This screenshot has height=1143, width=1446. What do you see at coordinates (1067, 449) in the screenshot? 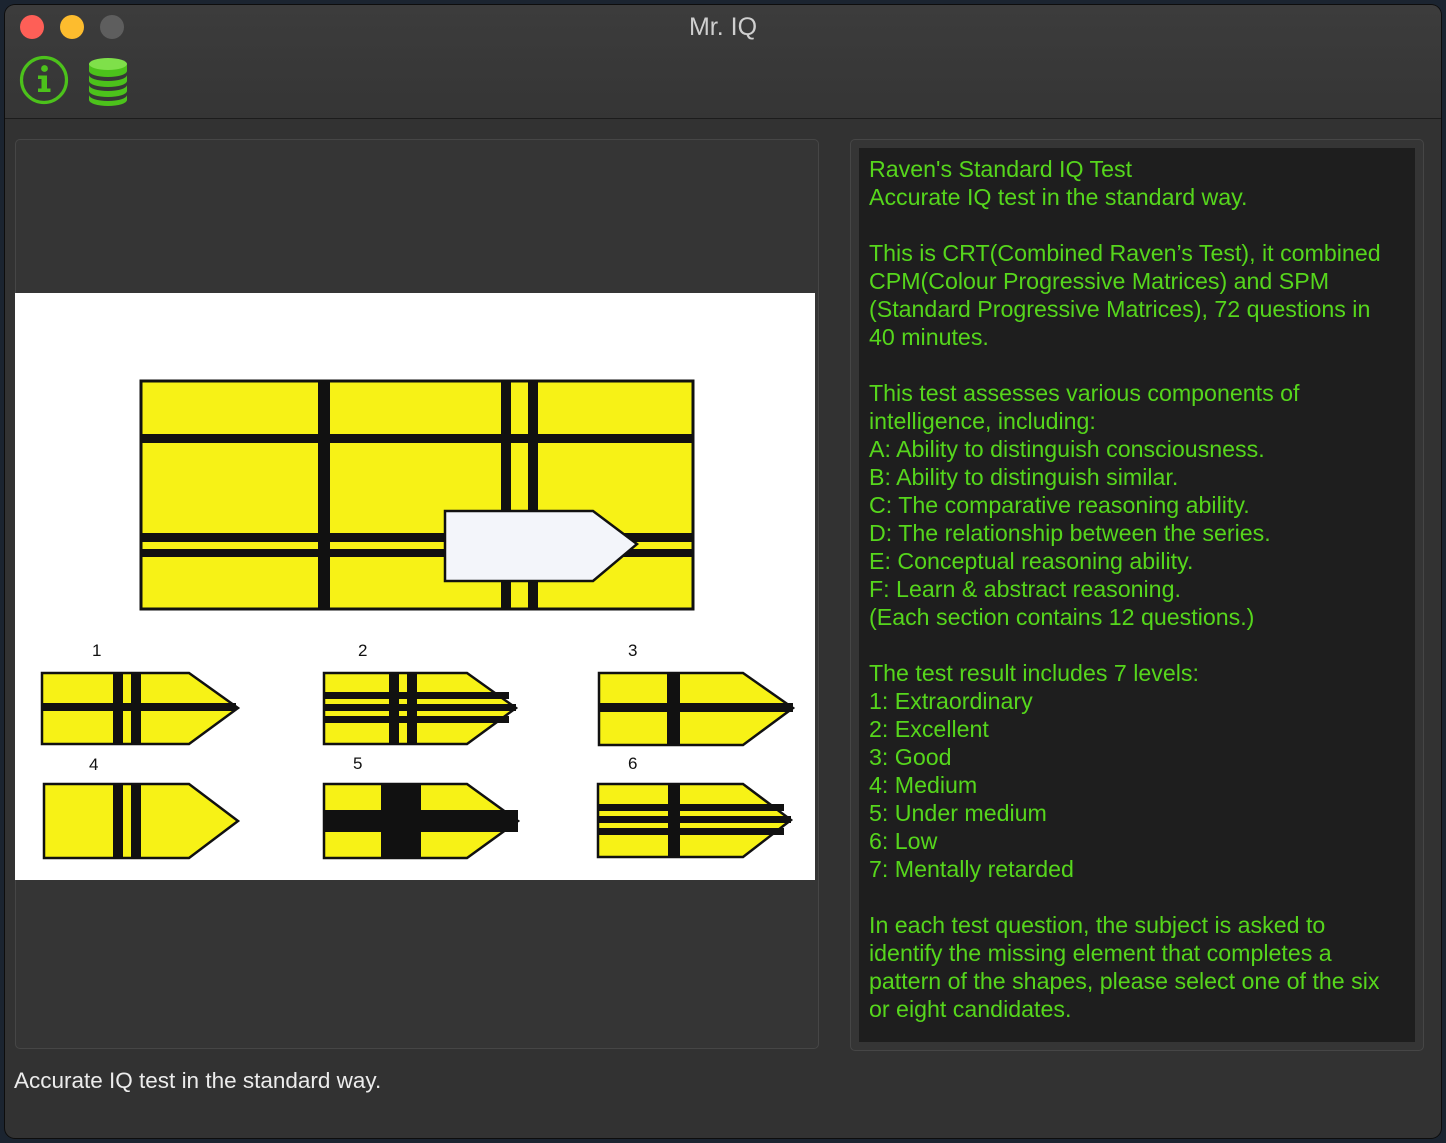
I see `desc-line: A: Ability to distinguish consciousness.` at bounding box center [1067, 449].